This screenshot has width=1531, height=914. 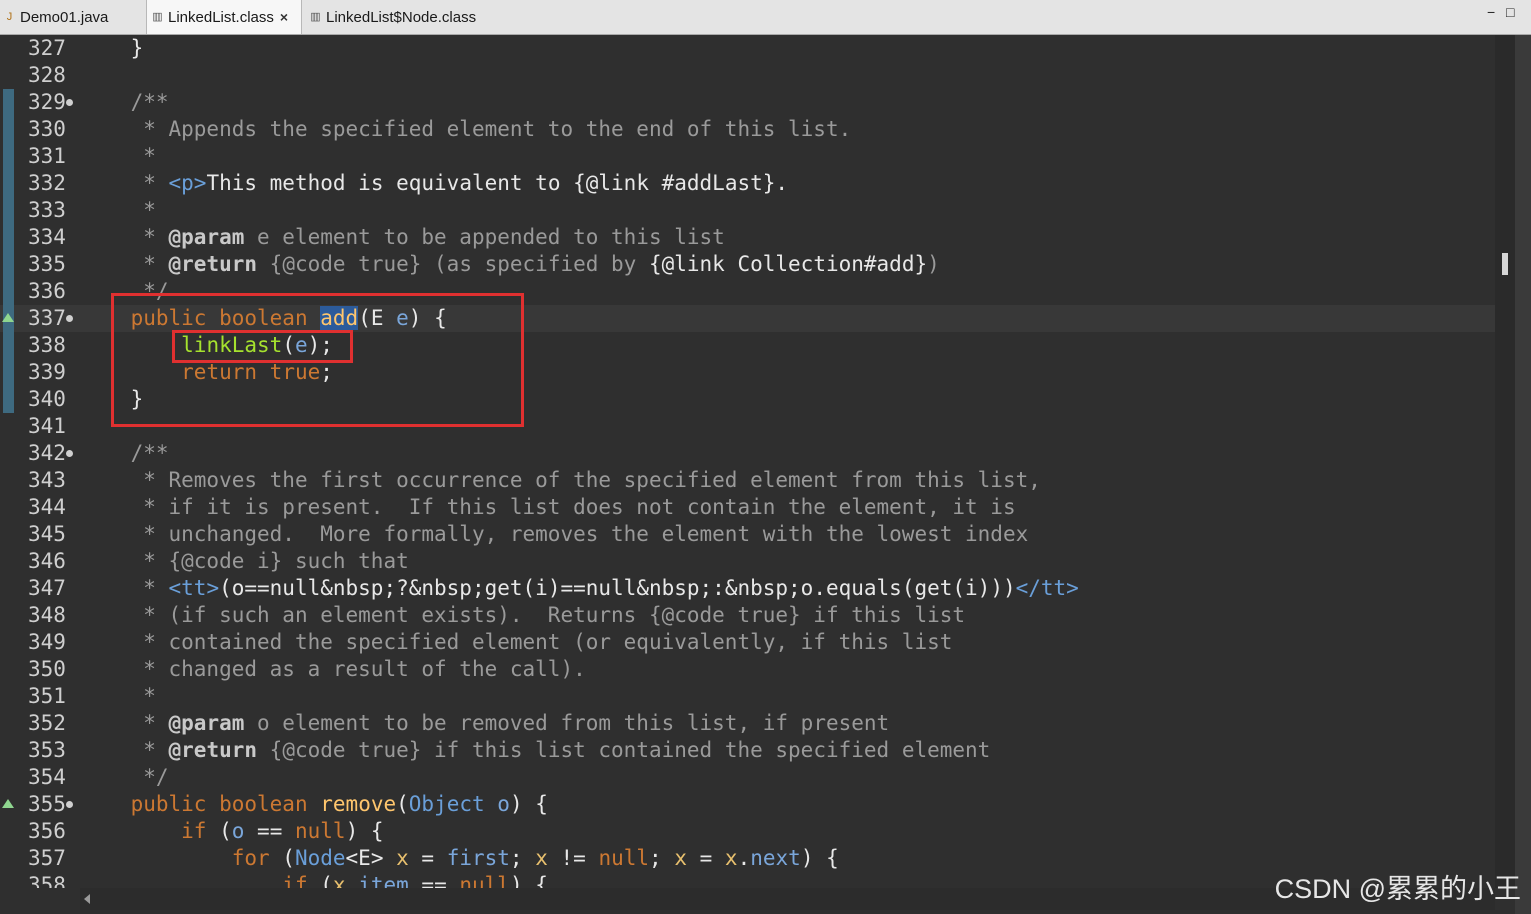 I want to click on highlight-box-linklast-call, so click(x=262, y=346).